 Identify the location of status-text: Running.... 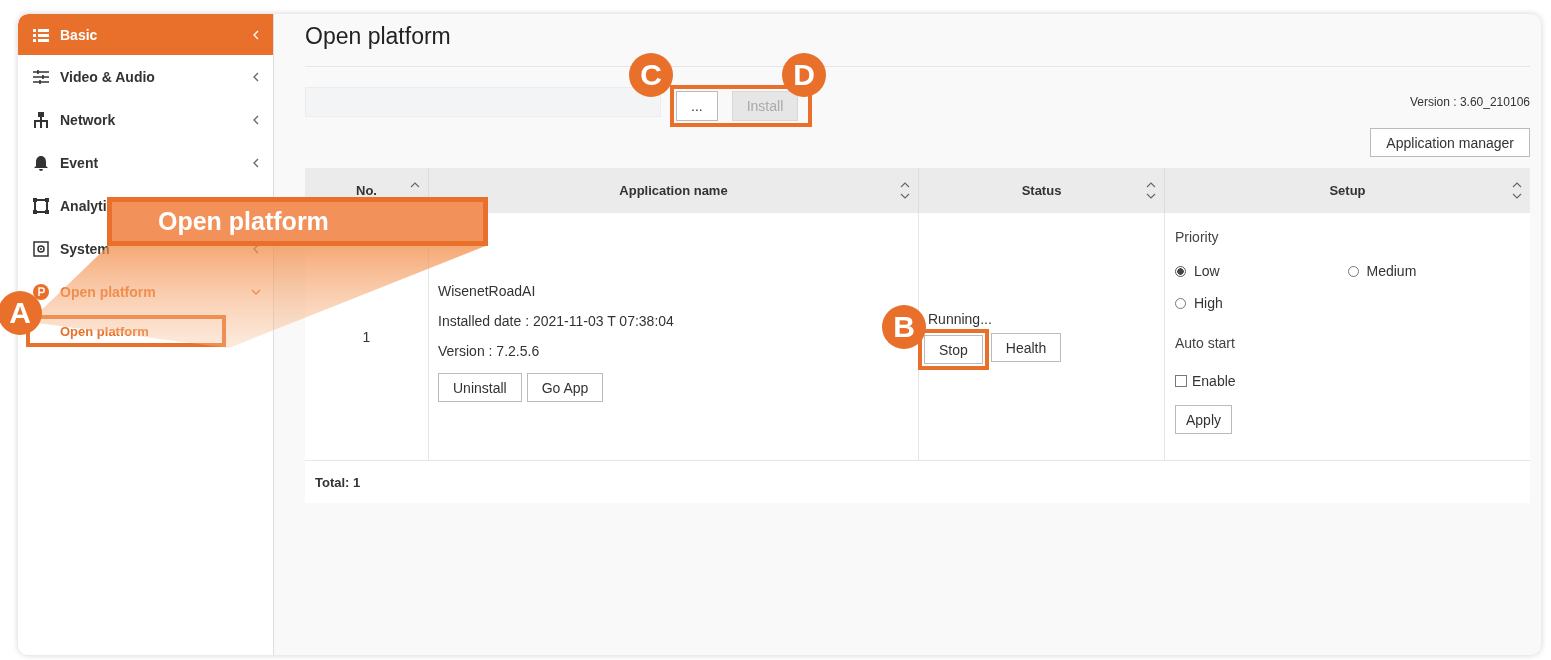
(960, 320).